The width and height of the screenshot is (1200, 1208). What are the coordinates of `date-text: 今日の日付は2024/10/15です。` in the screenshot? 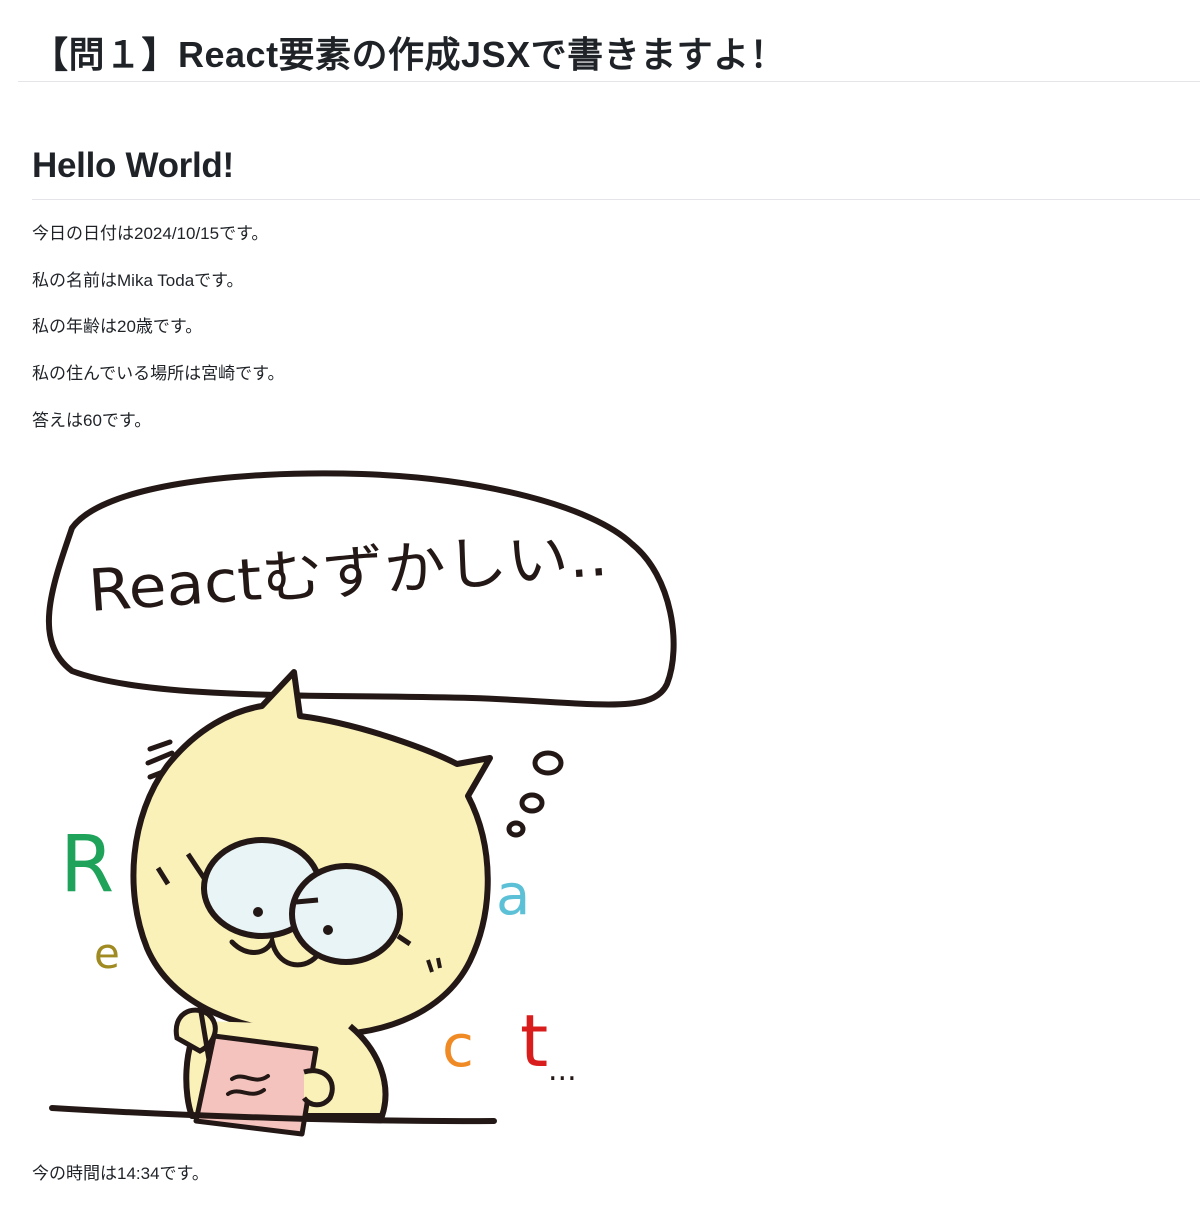 It's located at (150, 233).